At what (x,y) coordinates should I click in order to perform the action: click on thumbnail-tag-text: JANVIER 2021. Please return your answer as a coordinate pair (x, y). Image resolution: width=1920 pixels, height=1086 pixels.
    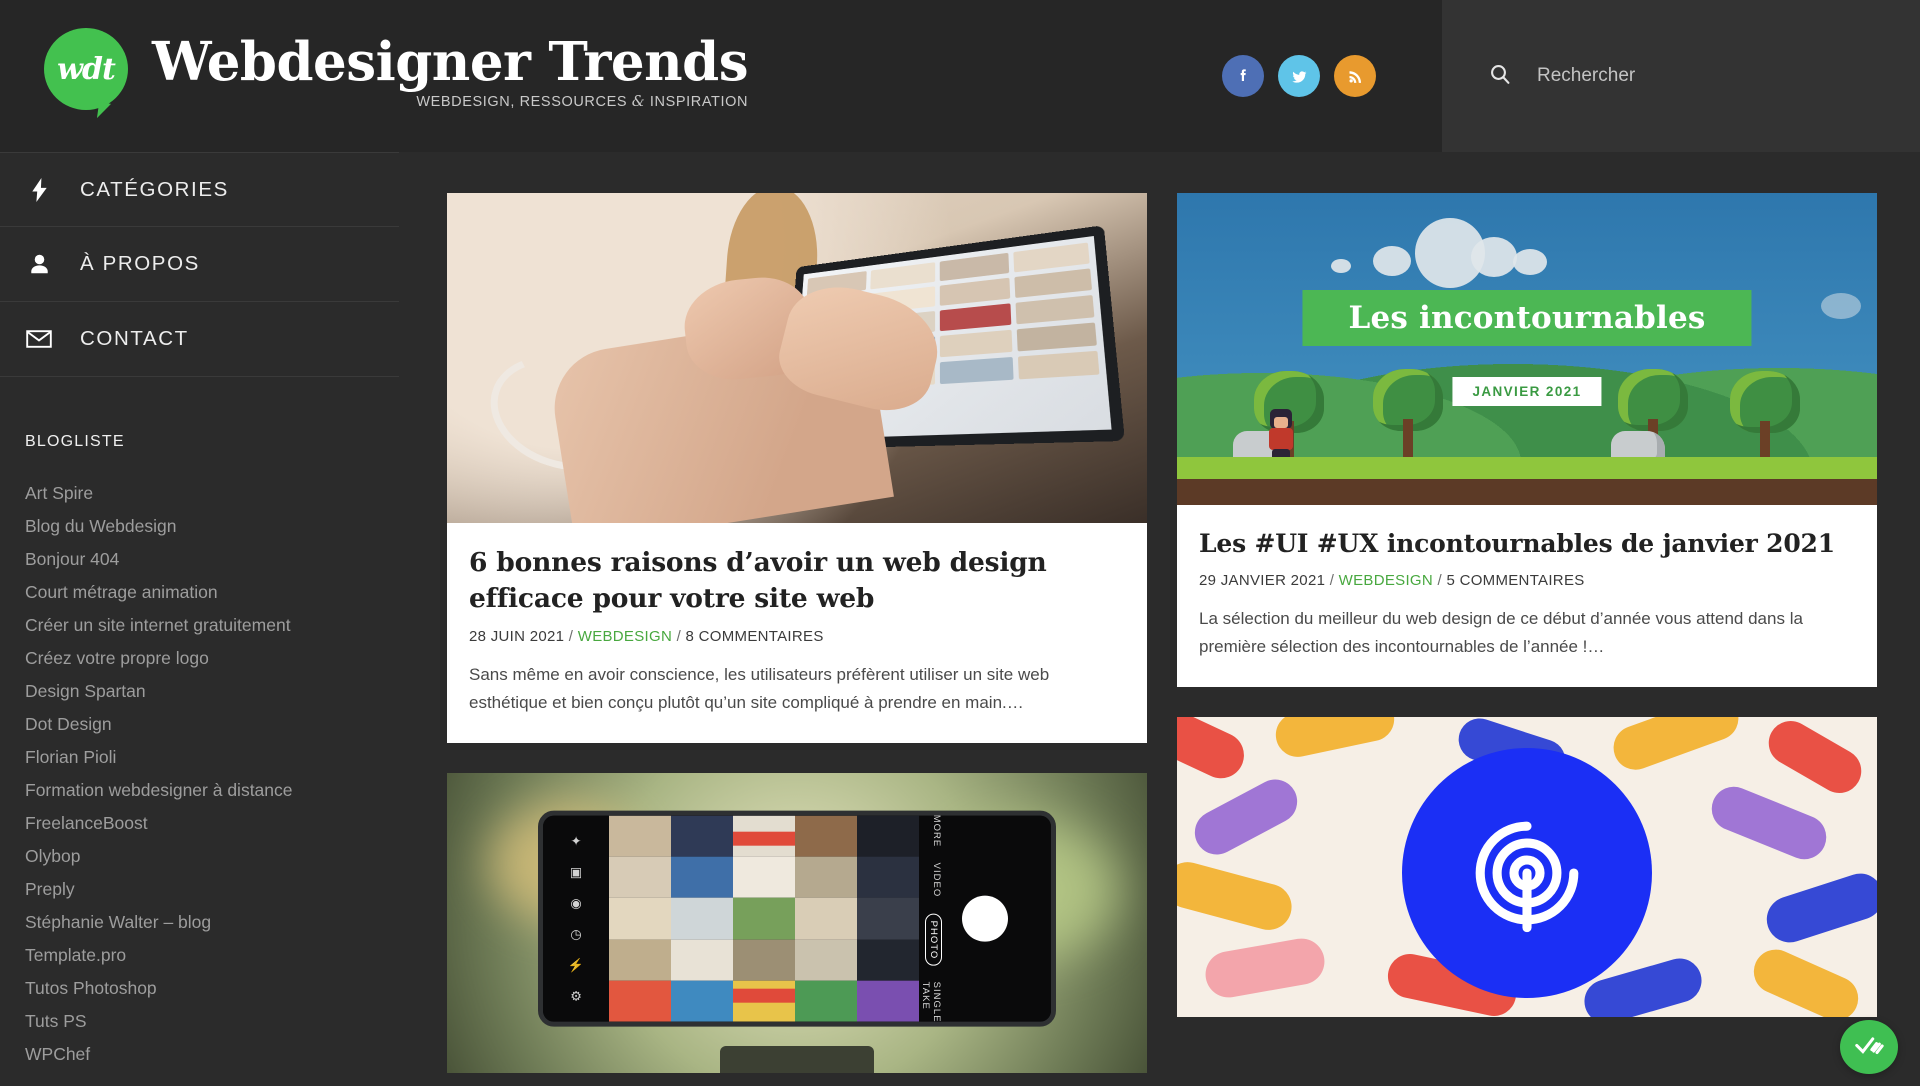
    Looking at the image, I should click on (1527, 392).